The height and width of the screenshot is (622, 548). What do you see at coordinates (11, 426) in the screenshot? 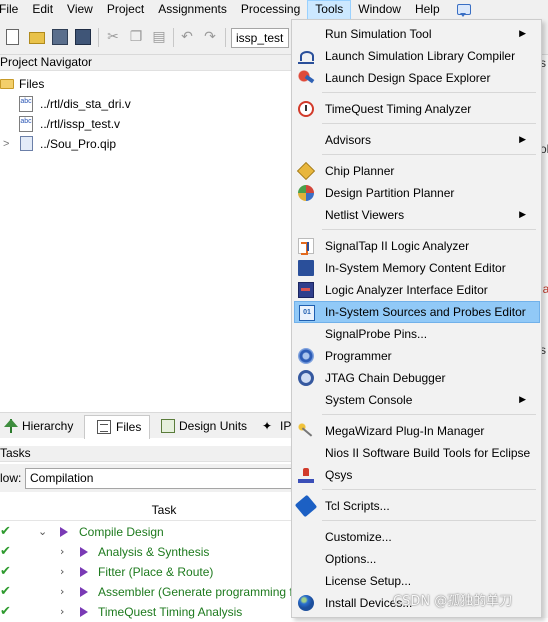
I see `hierarchy-icon` at bounding box center [11, 426].